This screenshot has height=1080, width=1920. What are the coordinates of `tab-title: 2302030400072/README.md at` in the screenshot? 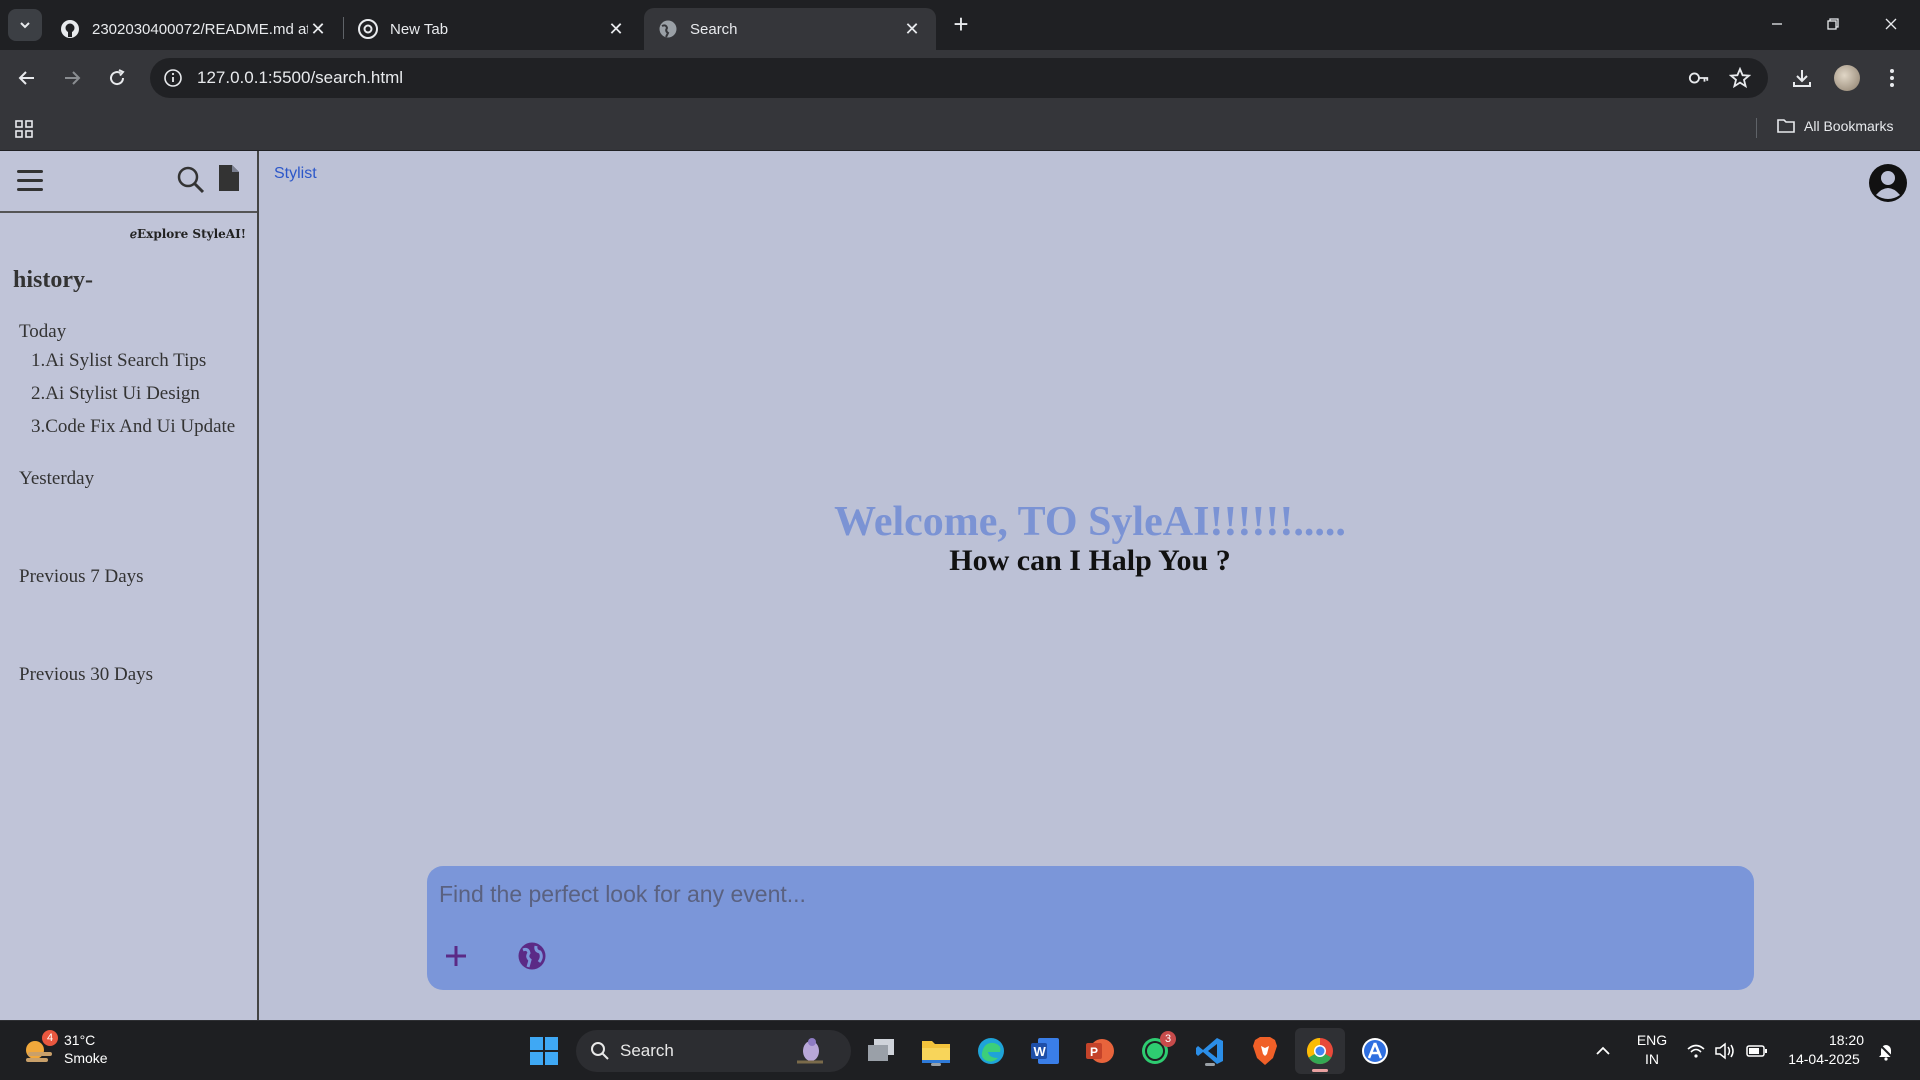 It's located at (200, 29).